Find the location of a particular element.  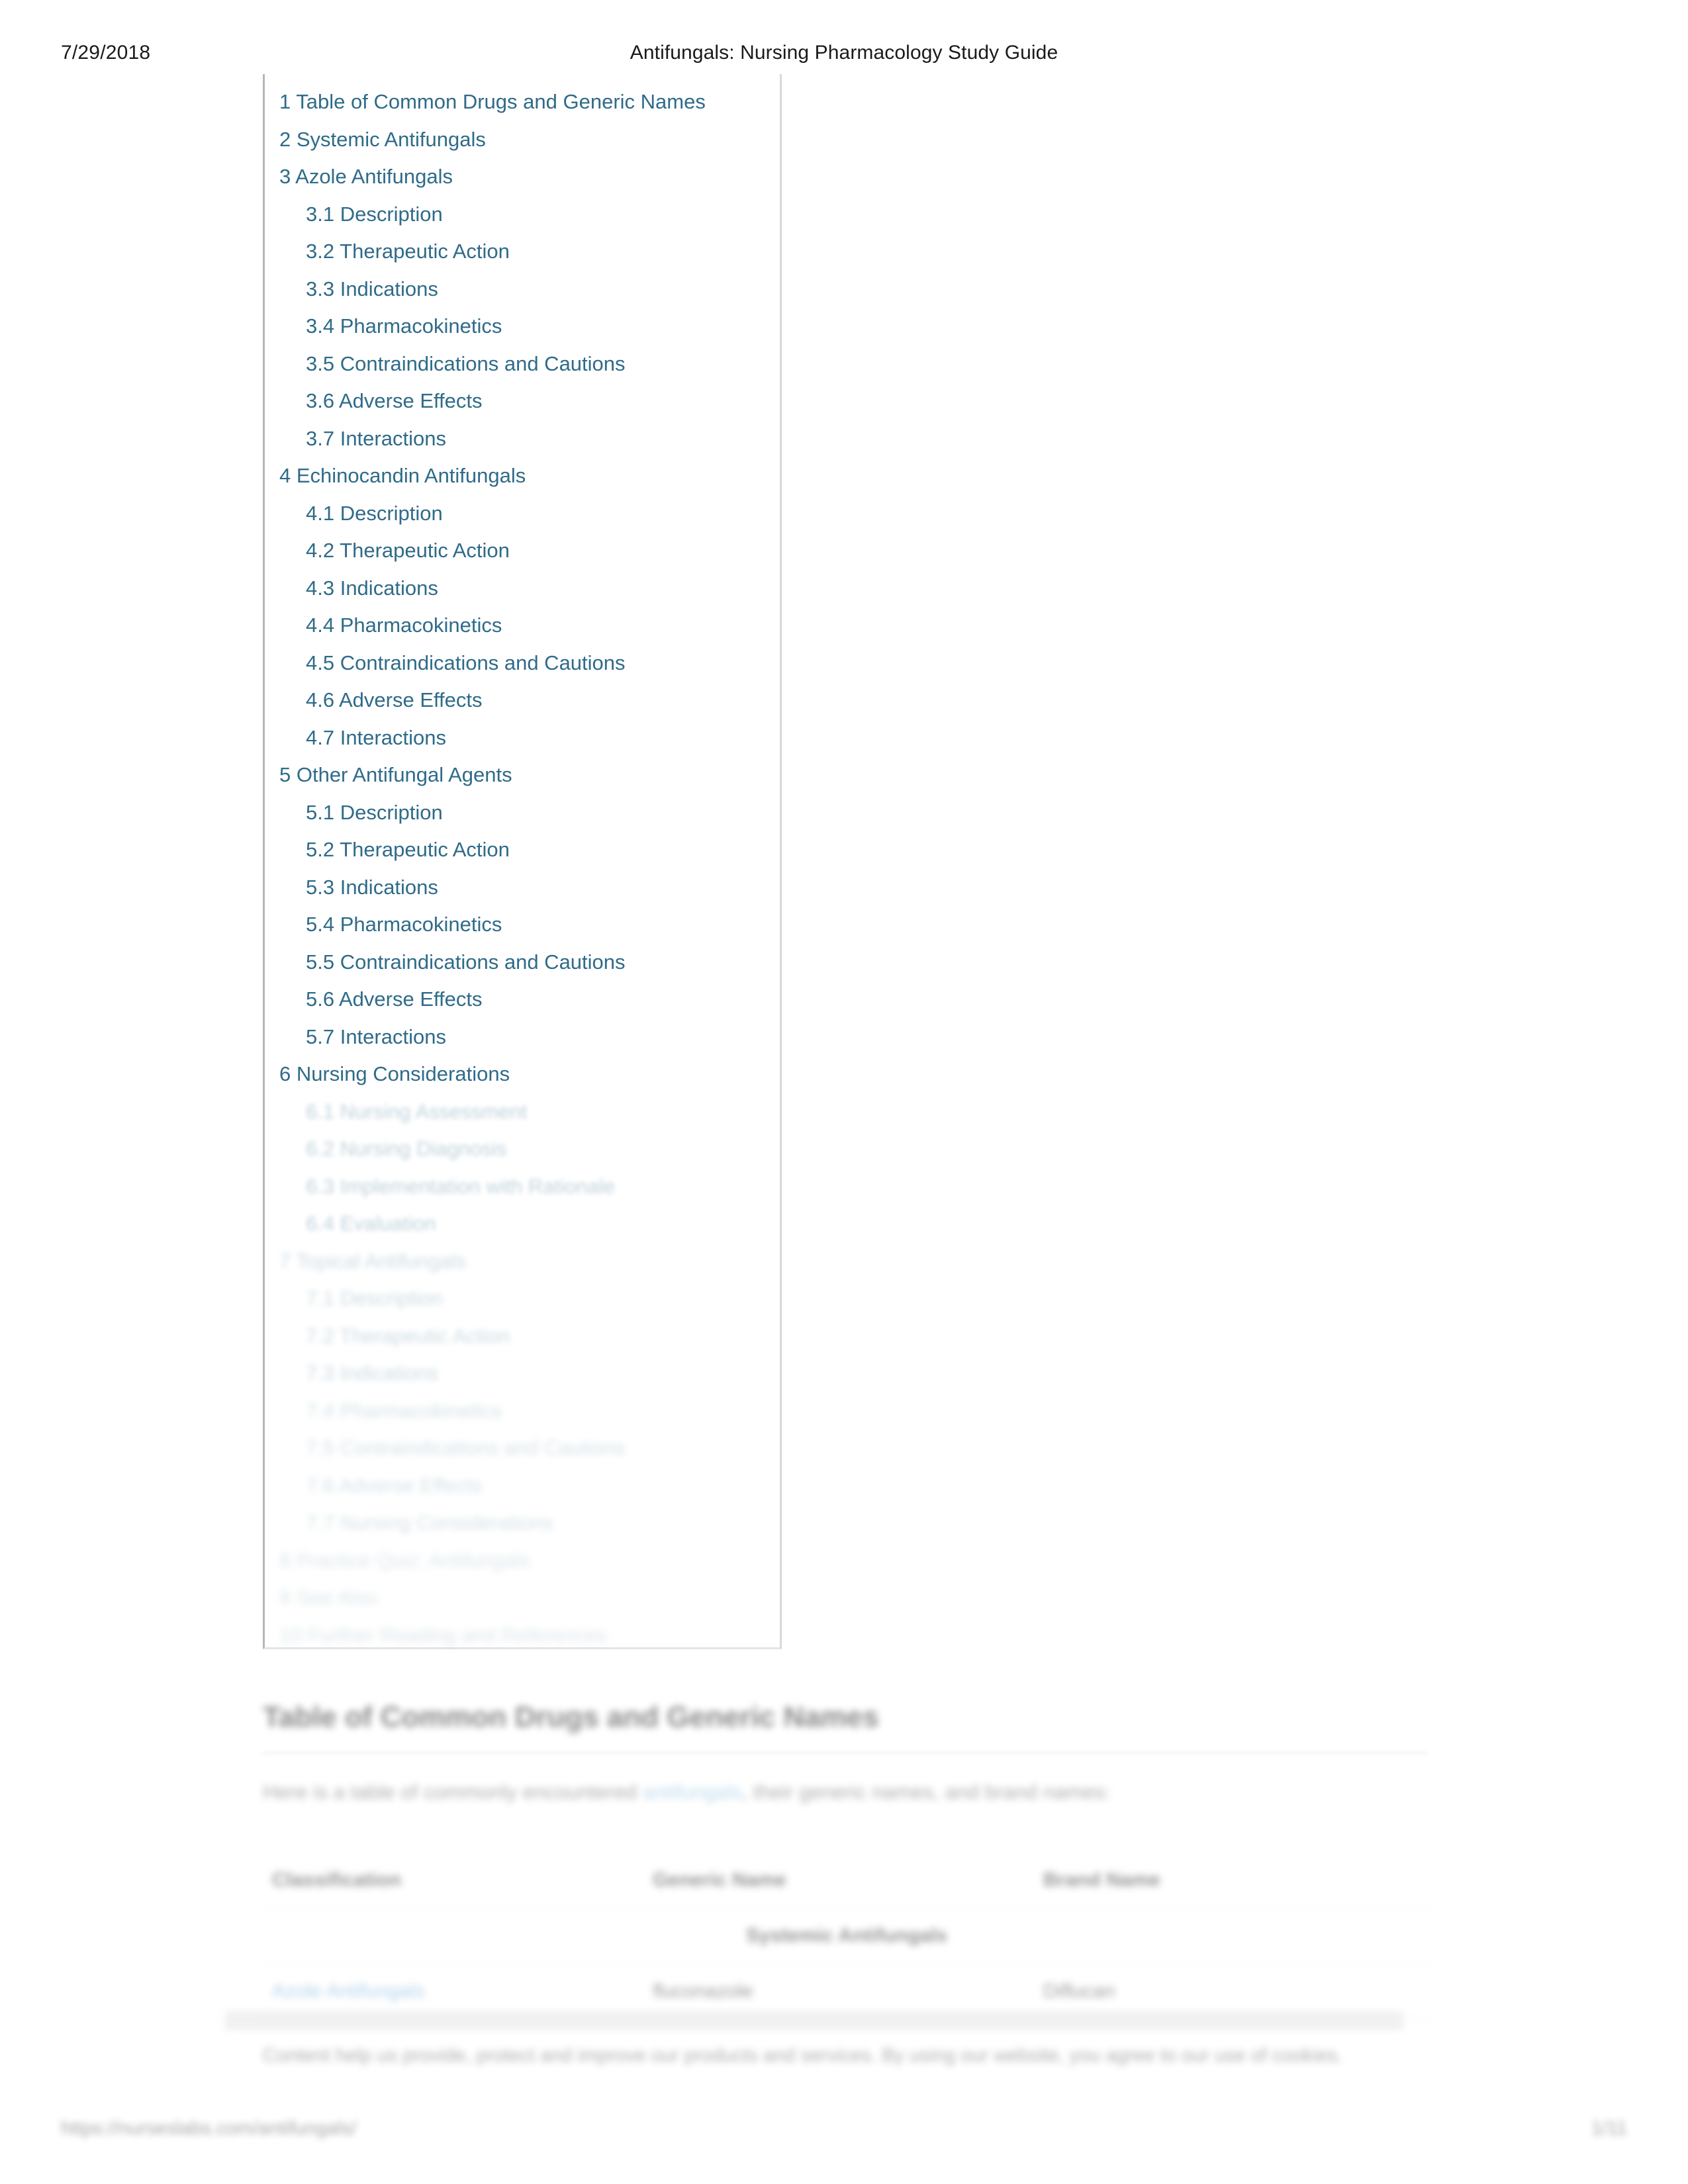

toc-item: 8 Practice Quiz: Antifungals is located at coordinates (522, 1561).